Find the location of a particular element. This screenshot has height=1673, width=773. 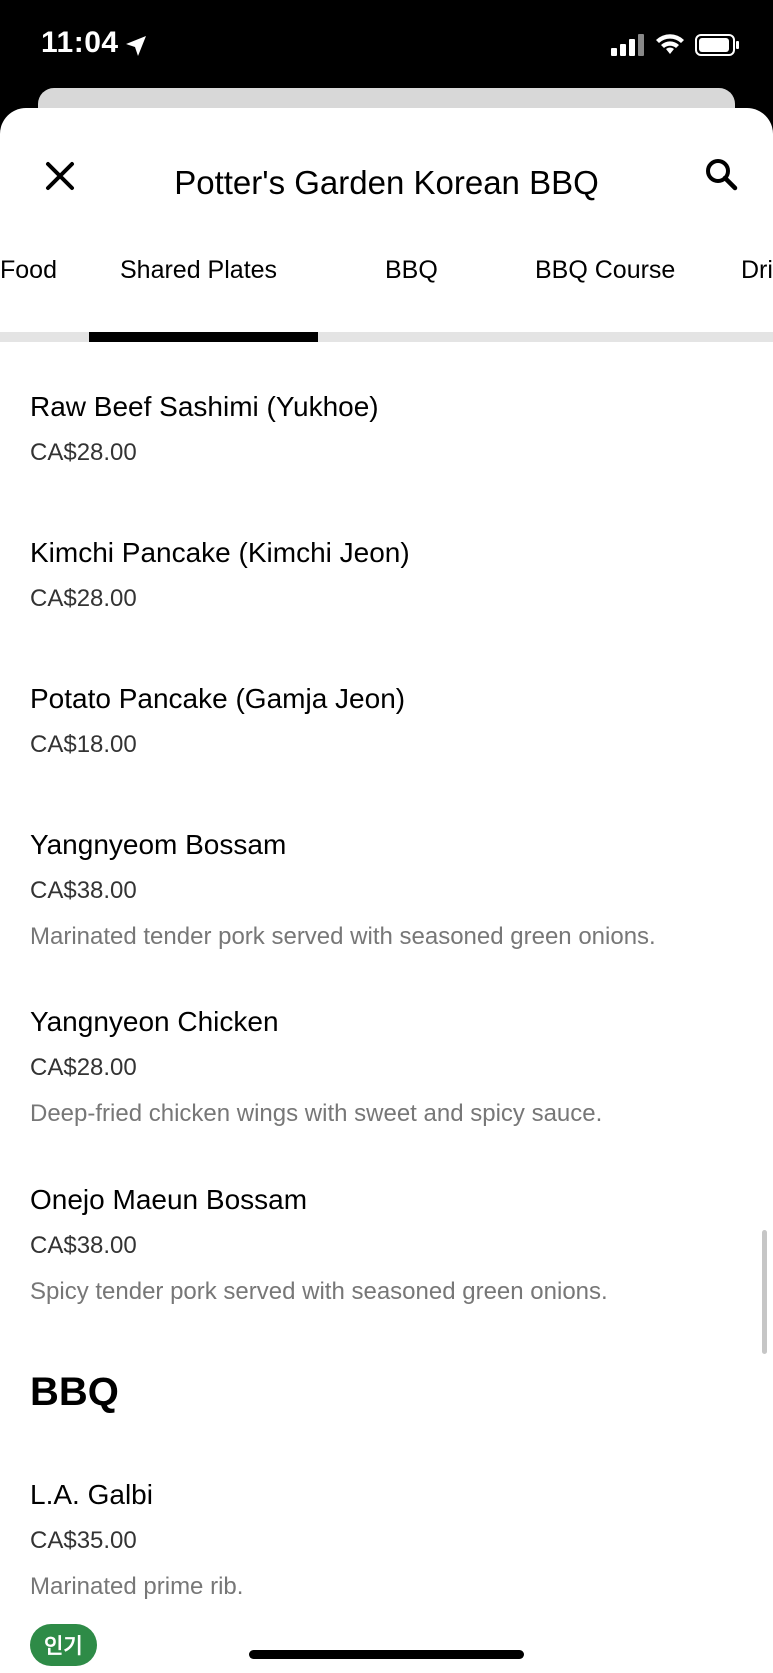

item-name: Kimchi Pancake (Kimchi Jeon) is located at coordinates (220, 552).